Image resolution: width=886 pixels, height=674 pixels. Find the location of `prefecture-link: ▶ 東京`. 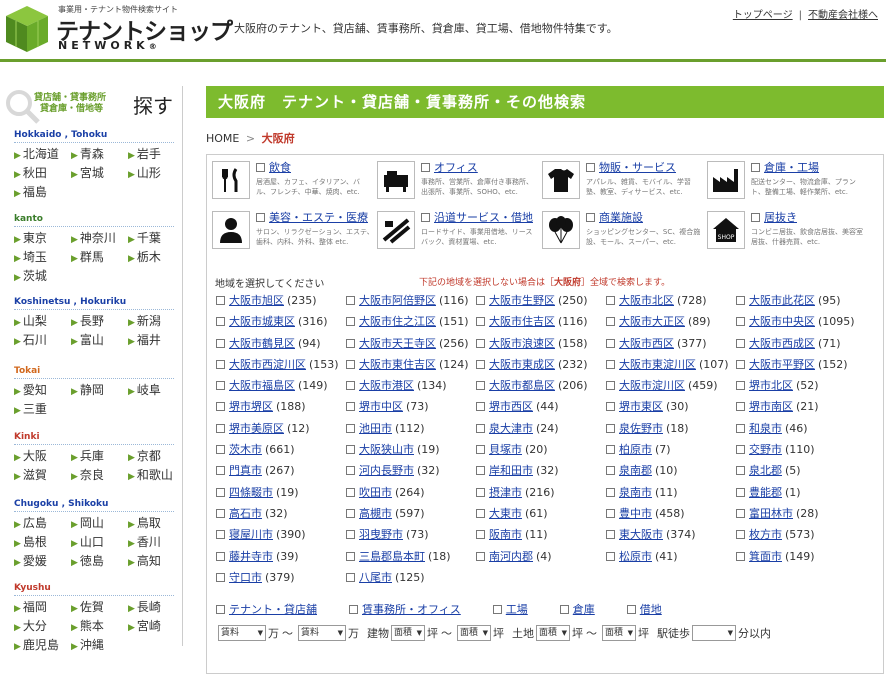

prefecture-link: ▶ 東京 is located at coordinates (42, 239).